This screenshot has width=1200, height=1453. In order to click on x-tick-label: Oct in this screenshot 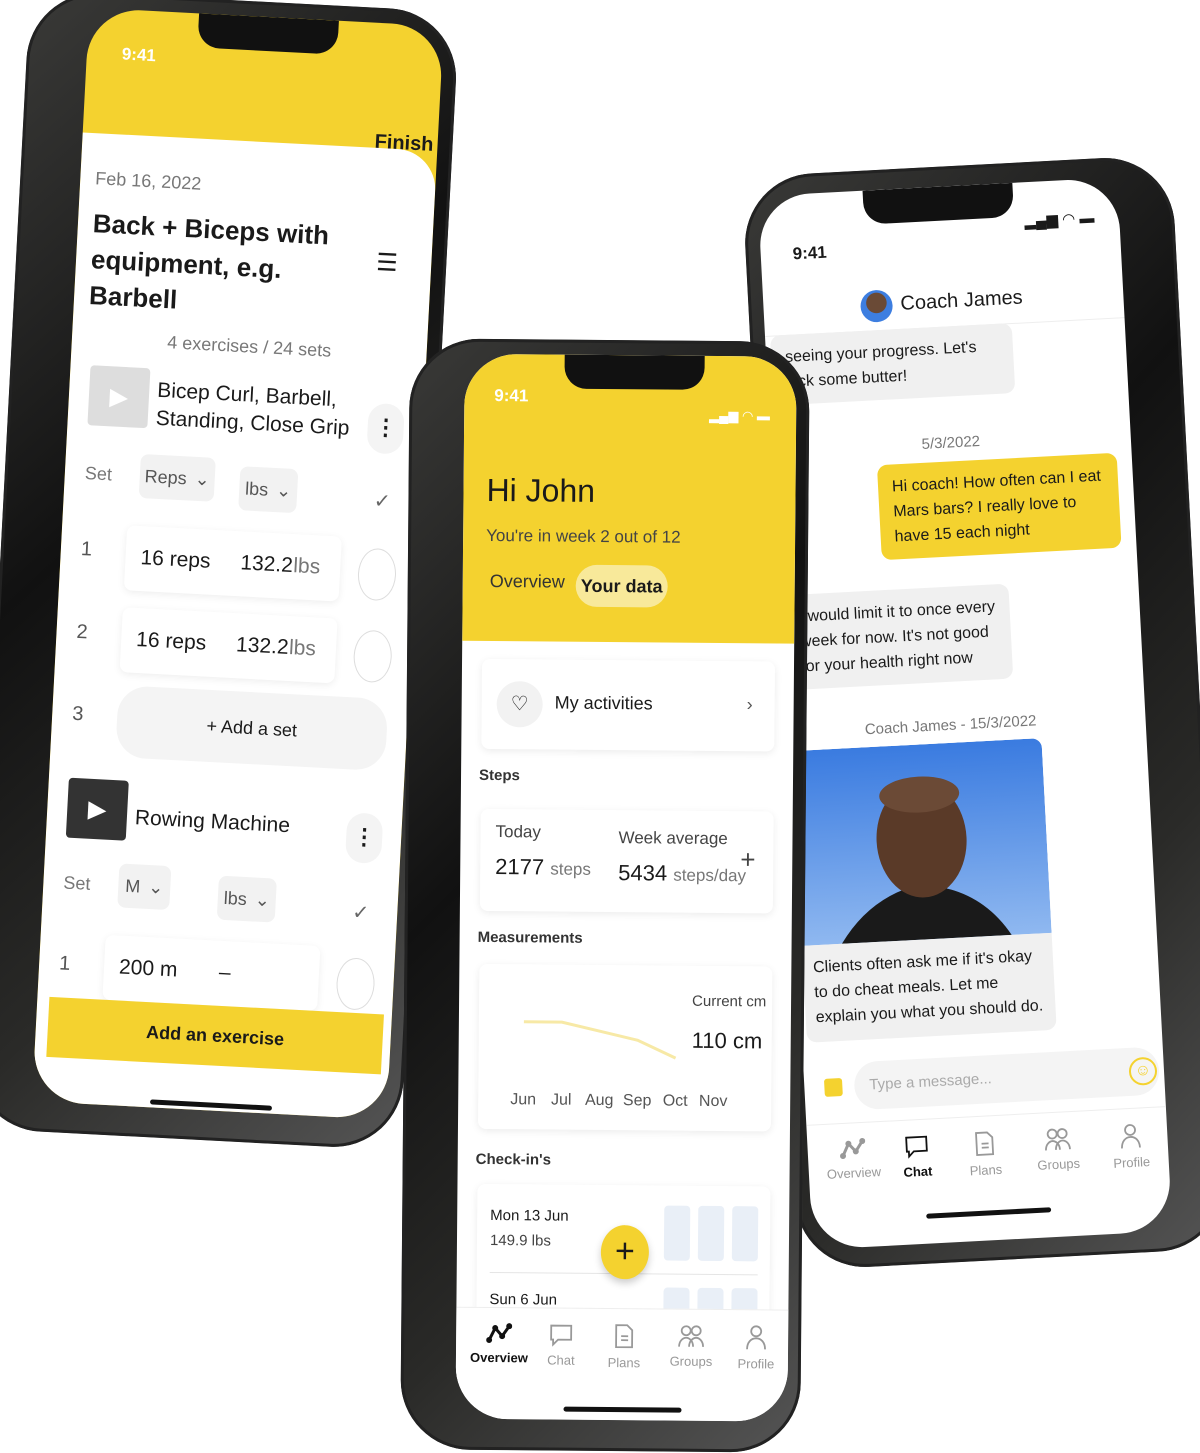, I will do `click(676, 1101)`.